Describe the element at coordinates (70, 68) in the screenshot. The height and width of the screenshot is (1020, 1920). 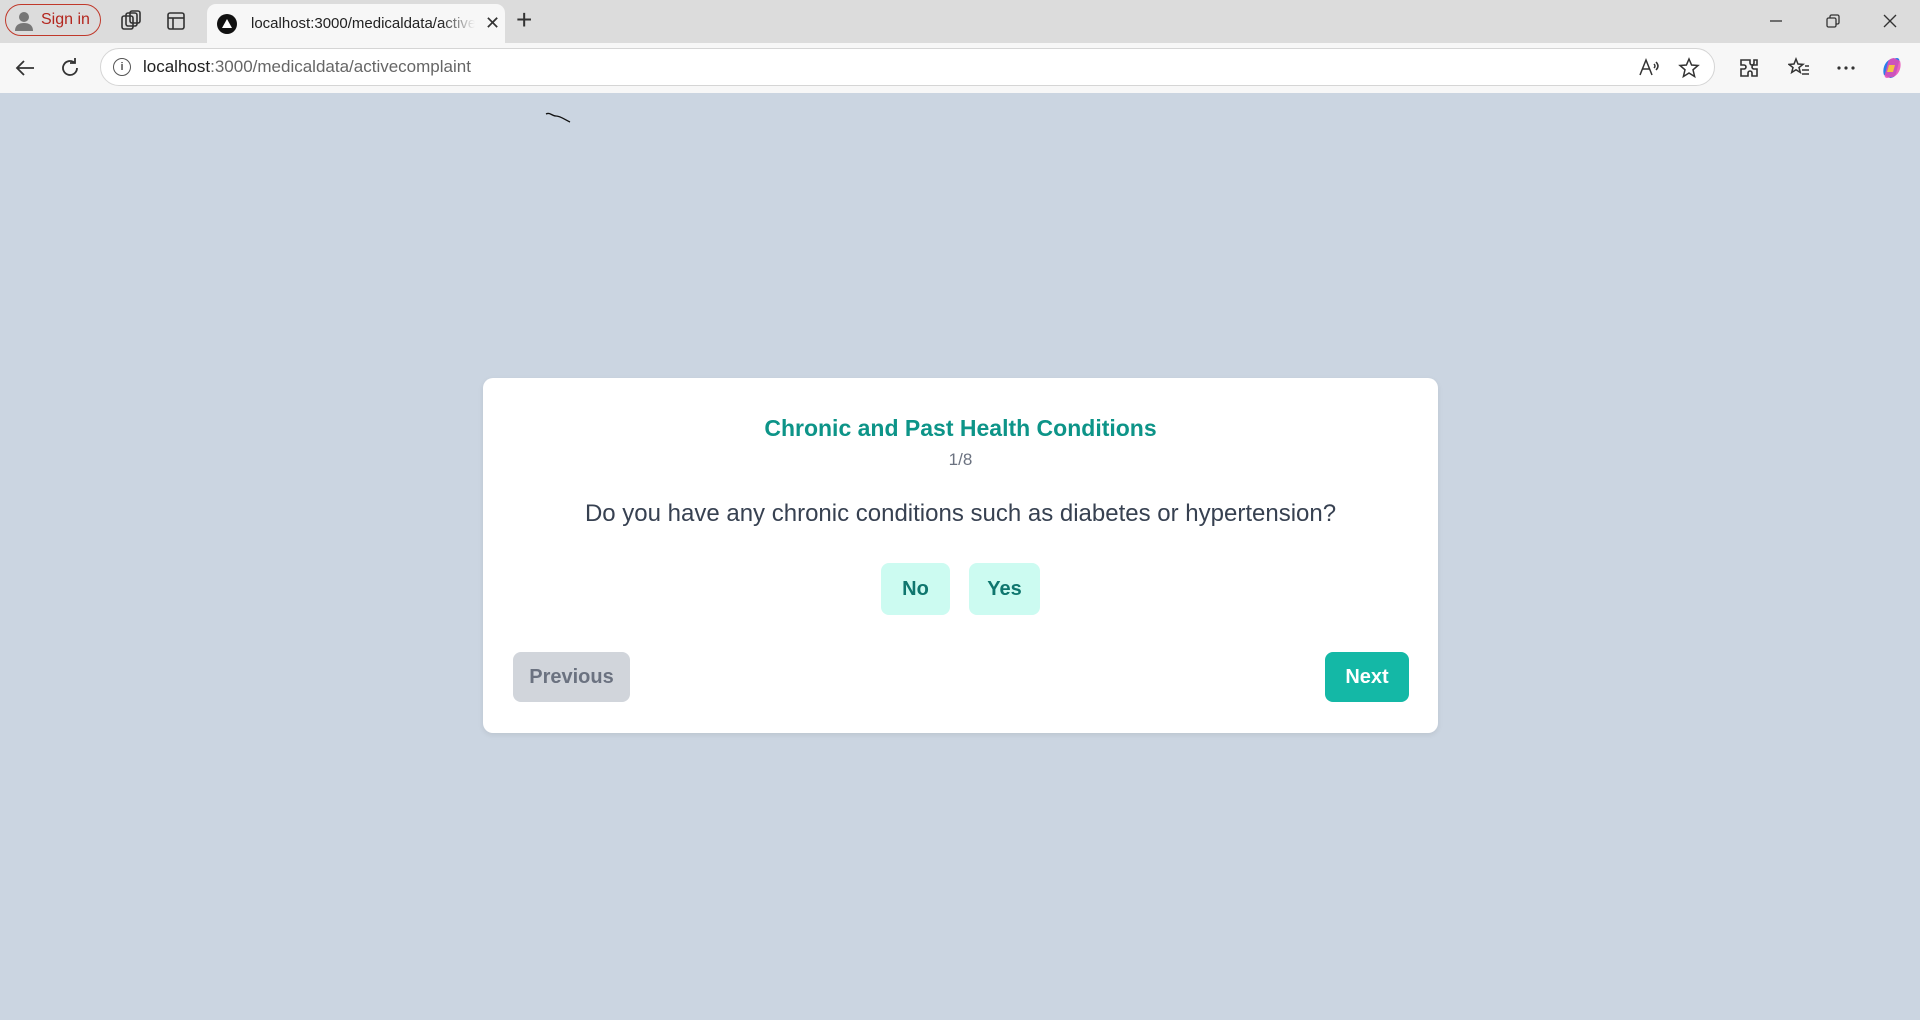
I see `refresh-icon` at that location.